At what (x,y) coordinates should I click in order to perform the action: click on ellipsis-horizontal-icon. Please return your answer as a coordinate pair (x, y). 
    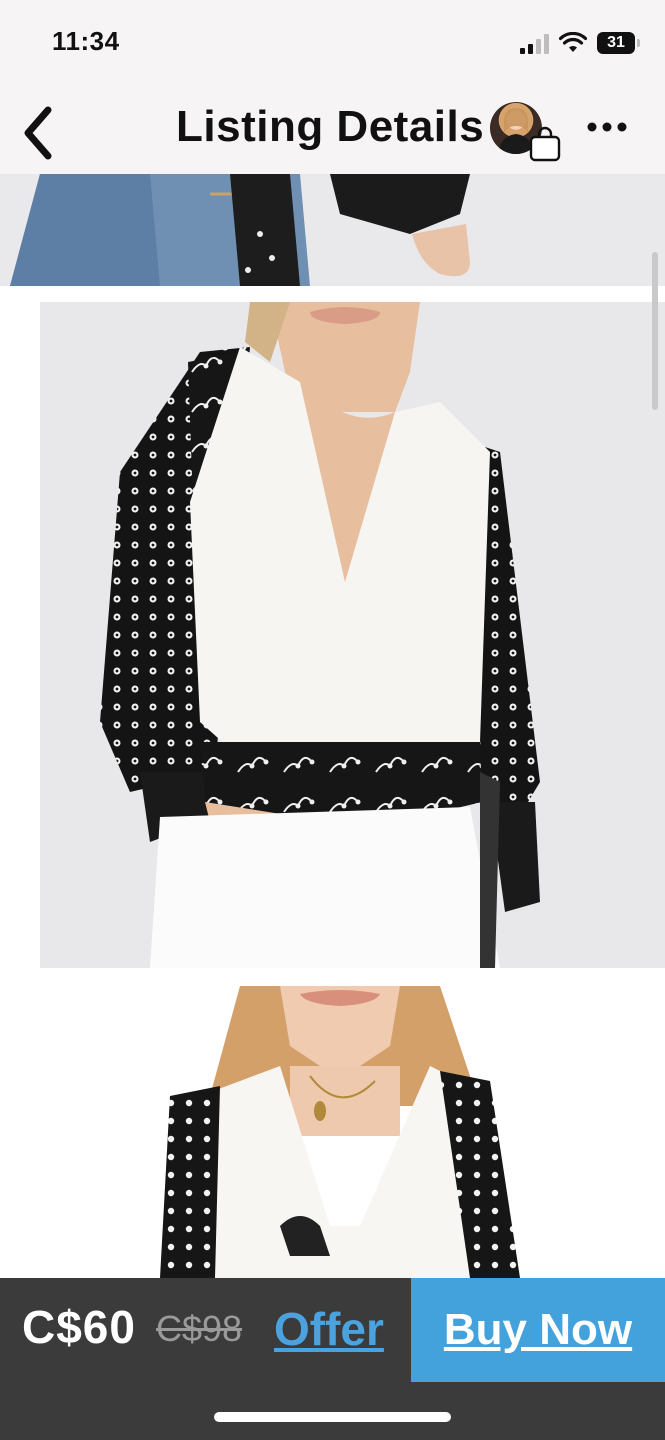
    Looking at the image, I should click on (607, 127).